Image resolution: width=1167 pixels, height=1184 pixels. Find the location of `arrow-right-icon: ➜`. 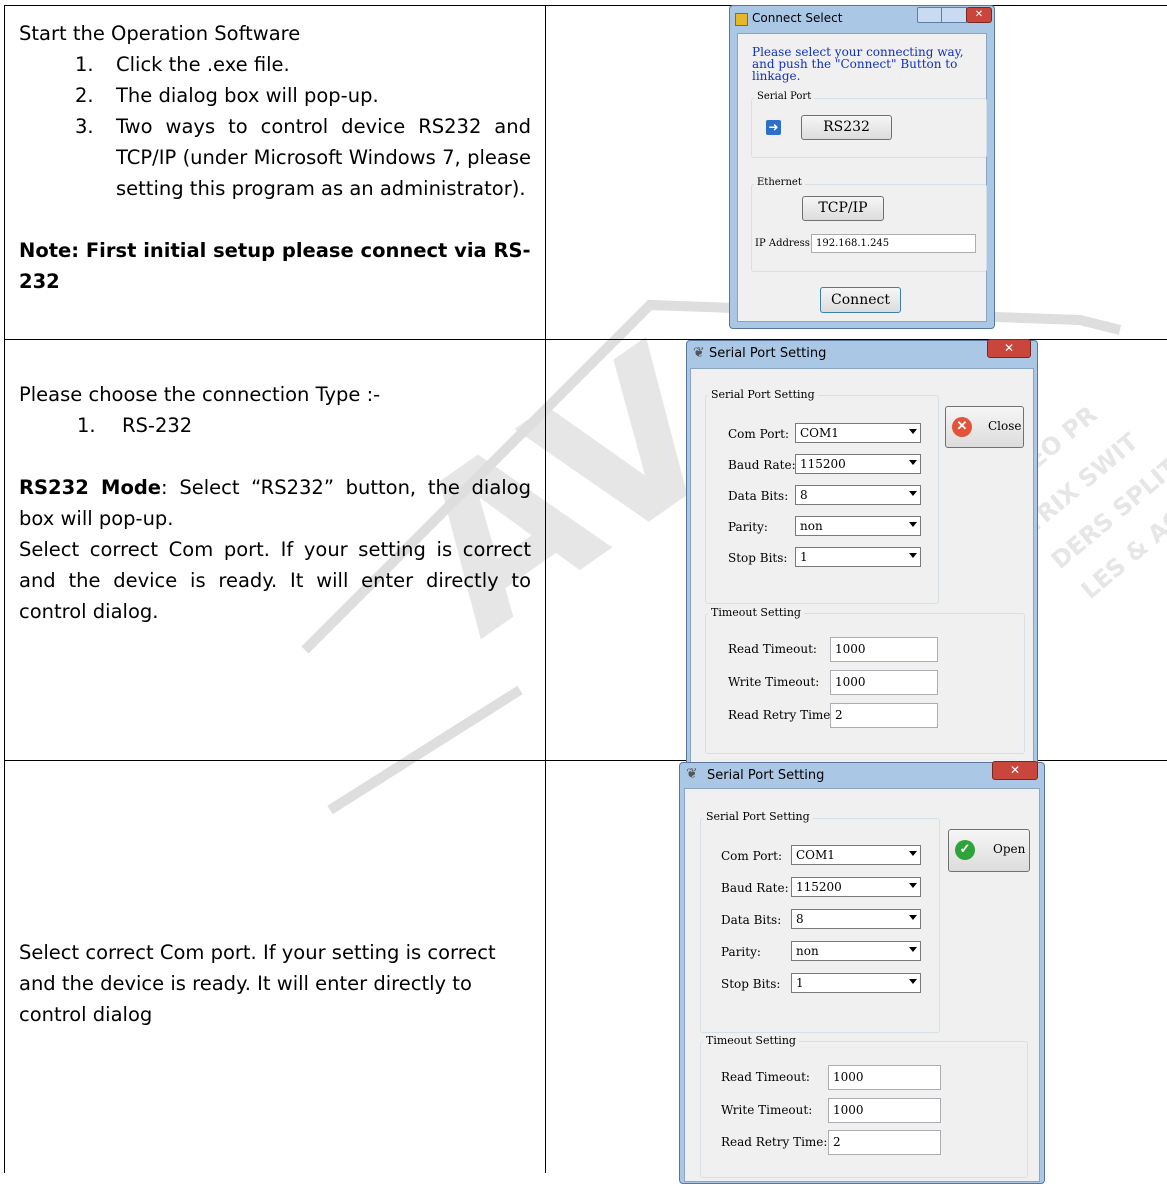

arrow-right-icon: ➜ is located at coordinates (773, 127).